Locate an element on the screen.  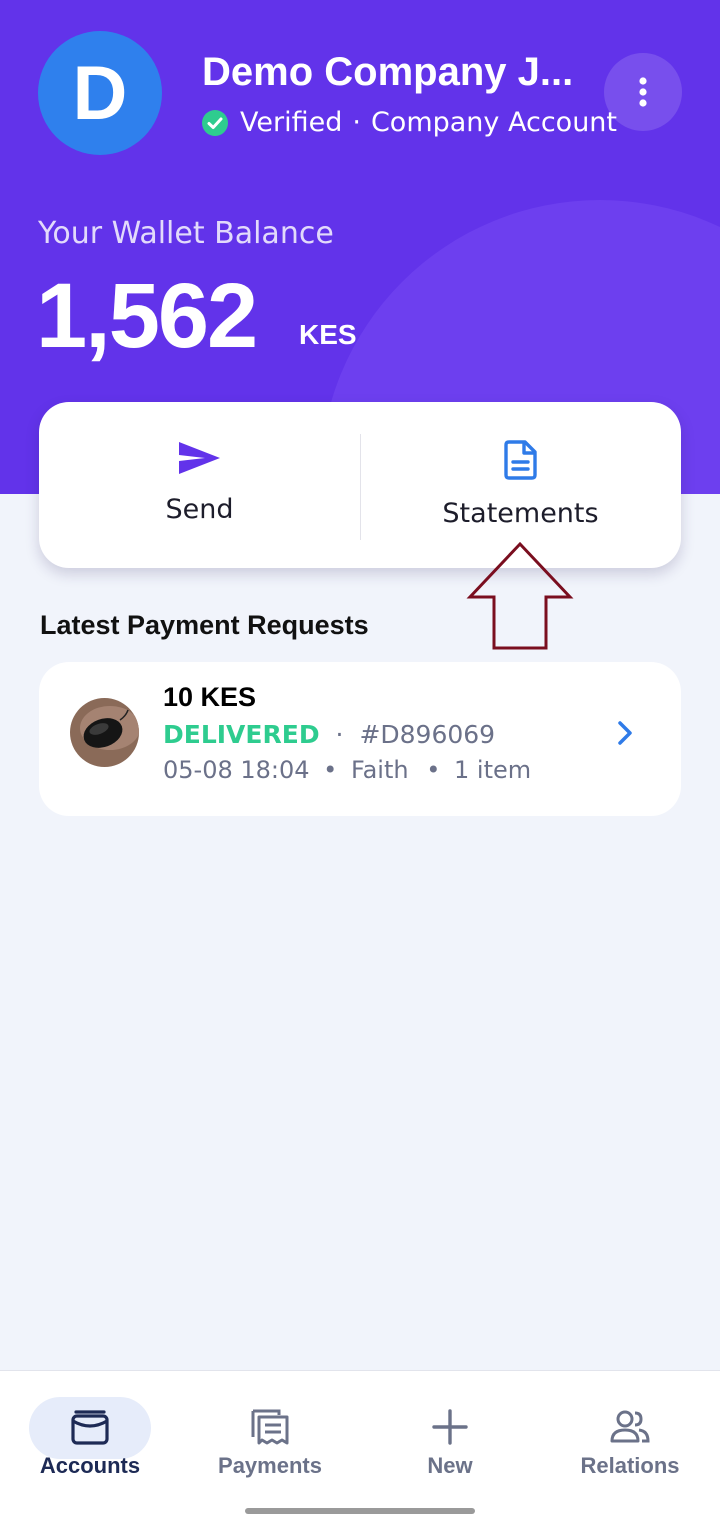
send-icon is located at coordinates (199, 458).